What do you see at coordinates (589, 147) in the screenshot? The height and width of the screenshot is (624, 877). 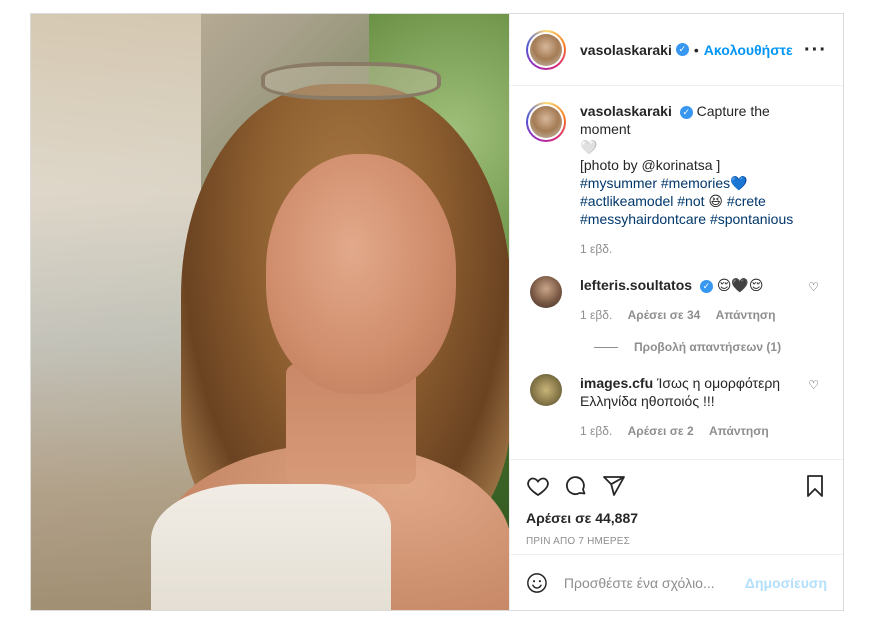 I see `caption-line1b: 🤍` at bounding box center [589, 147].